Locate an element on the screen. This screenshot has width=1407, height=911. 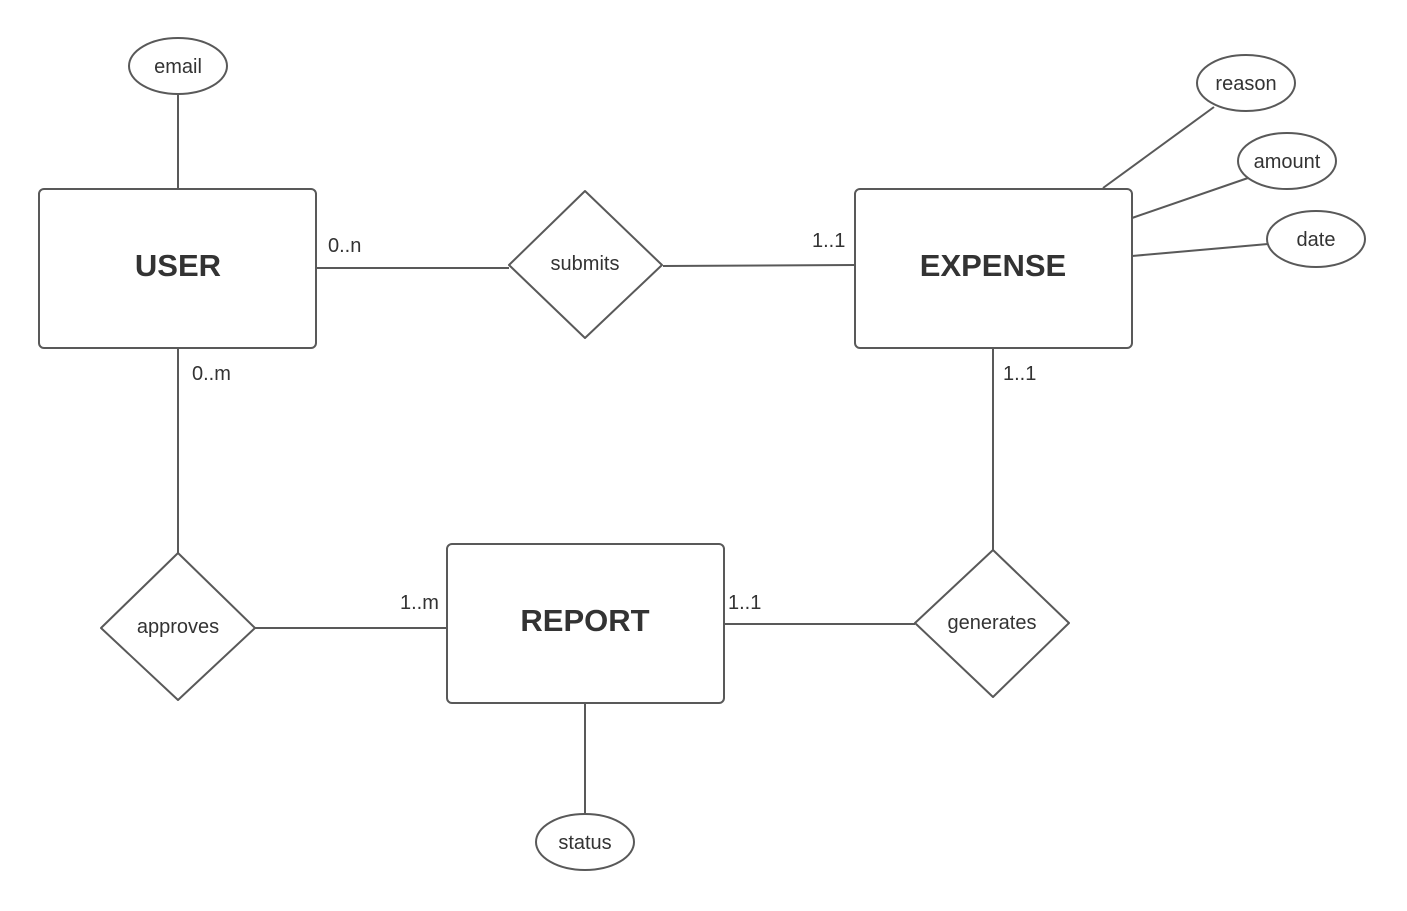
cardinality-expense-generates: 1..1 is located at coordinates (1019, 374).